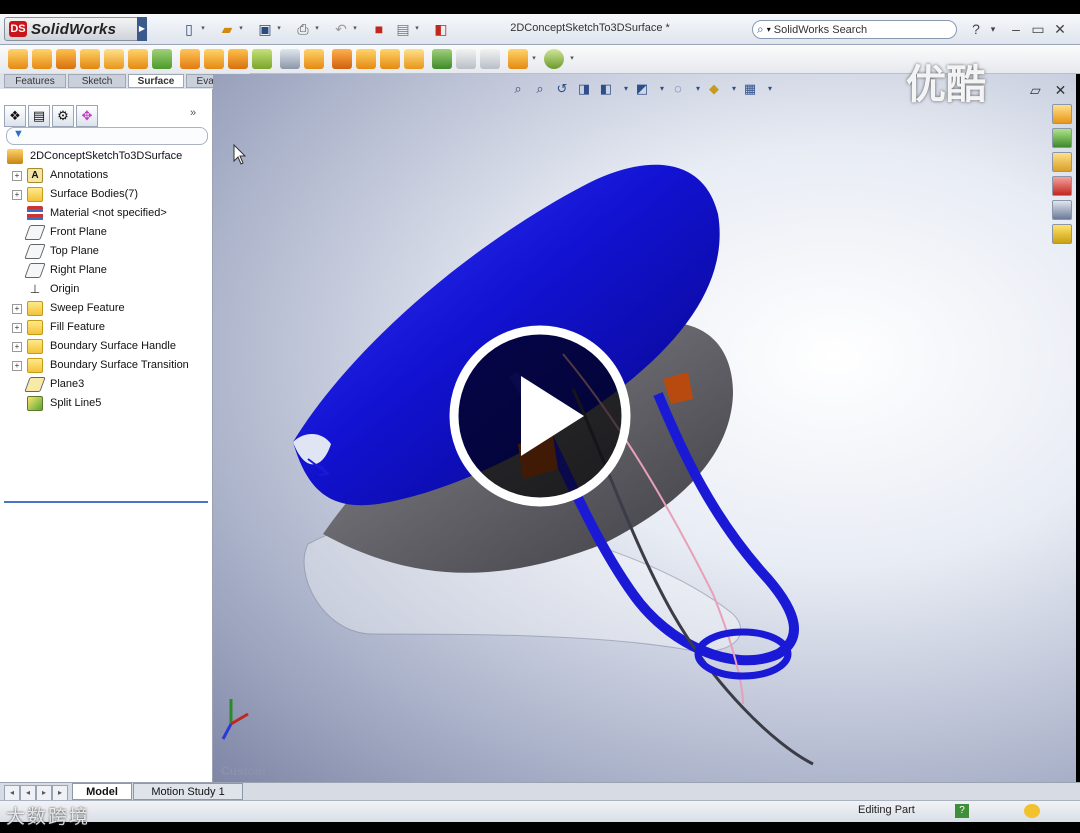  What do you see at coordinates (97, 81) in the screenshot?
I see `tab-sketch: Sketch` at bounding box center [97, 81].